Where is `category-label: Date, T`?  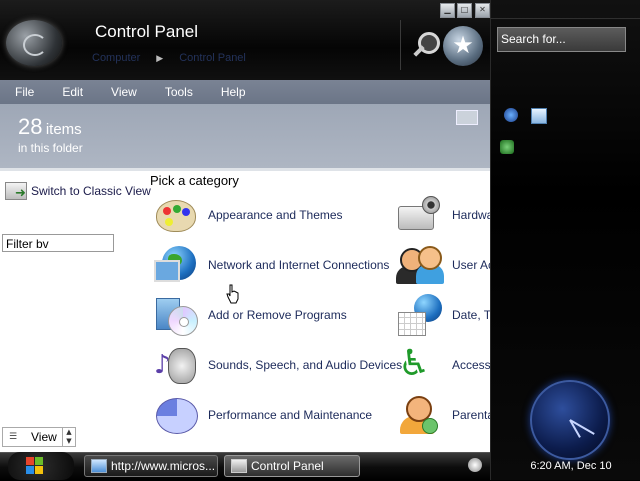
category-label: Date, T is located at coordinates (471, 315).